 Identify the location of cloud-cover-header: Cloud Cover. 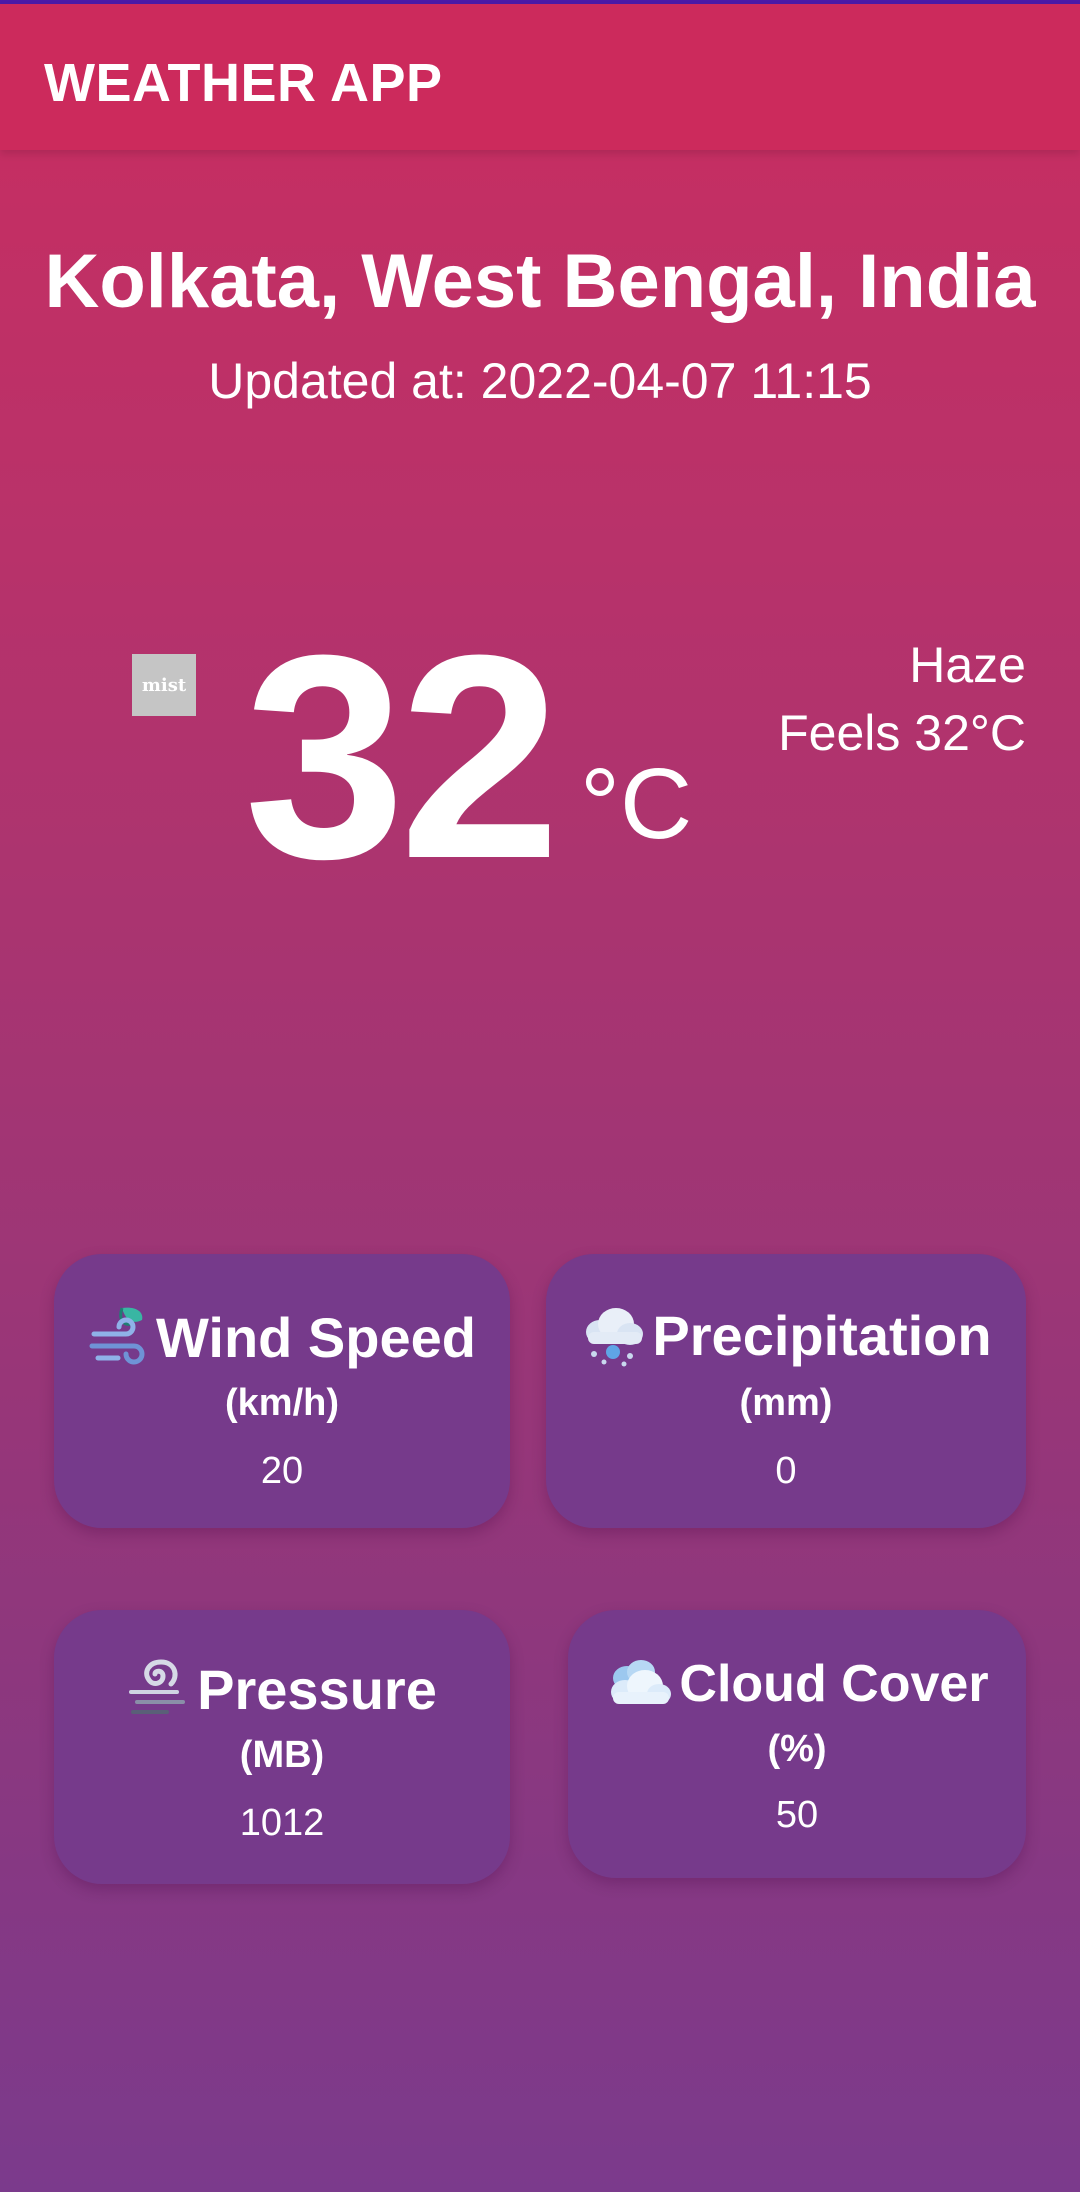
(797, 1684).